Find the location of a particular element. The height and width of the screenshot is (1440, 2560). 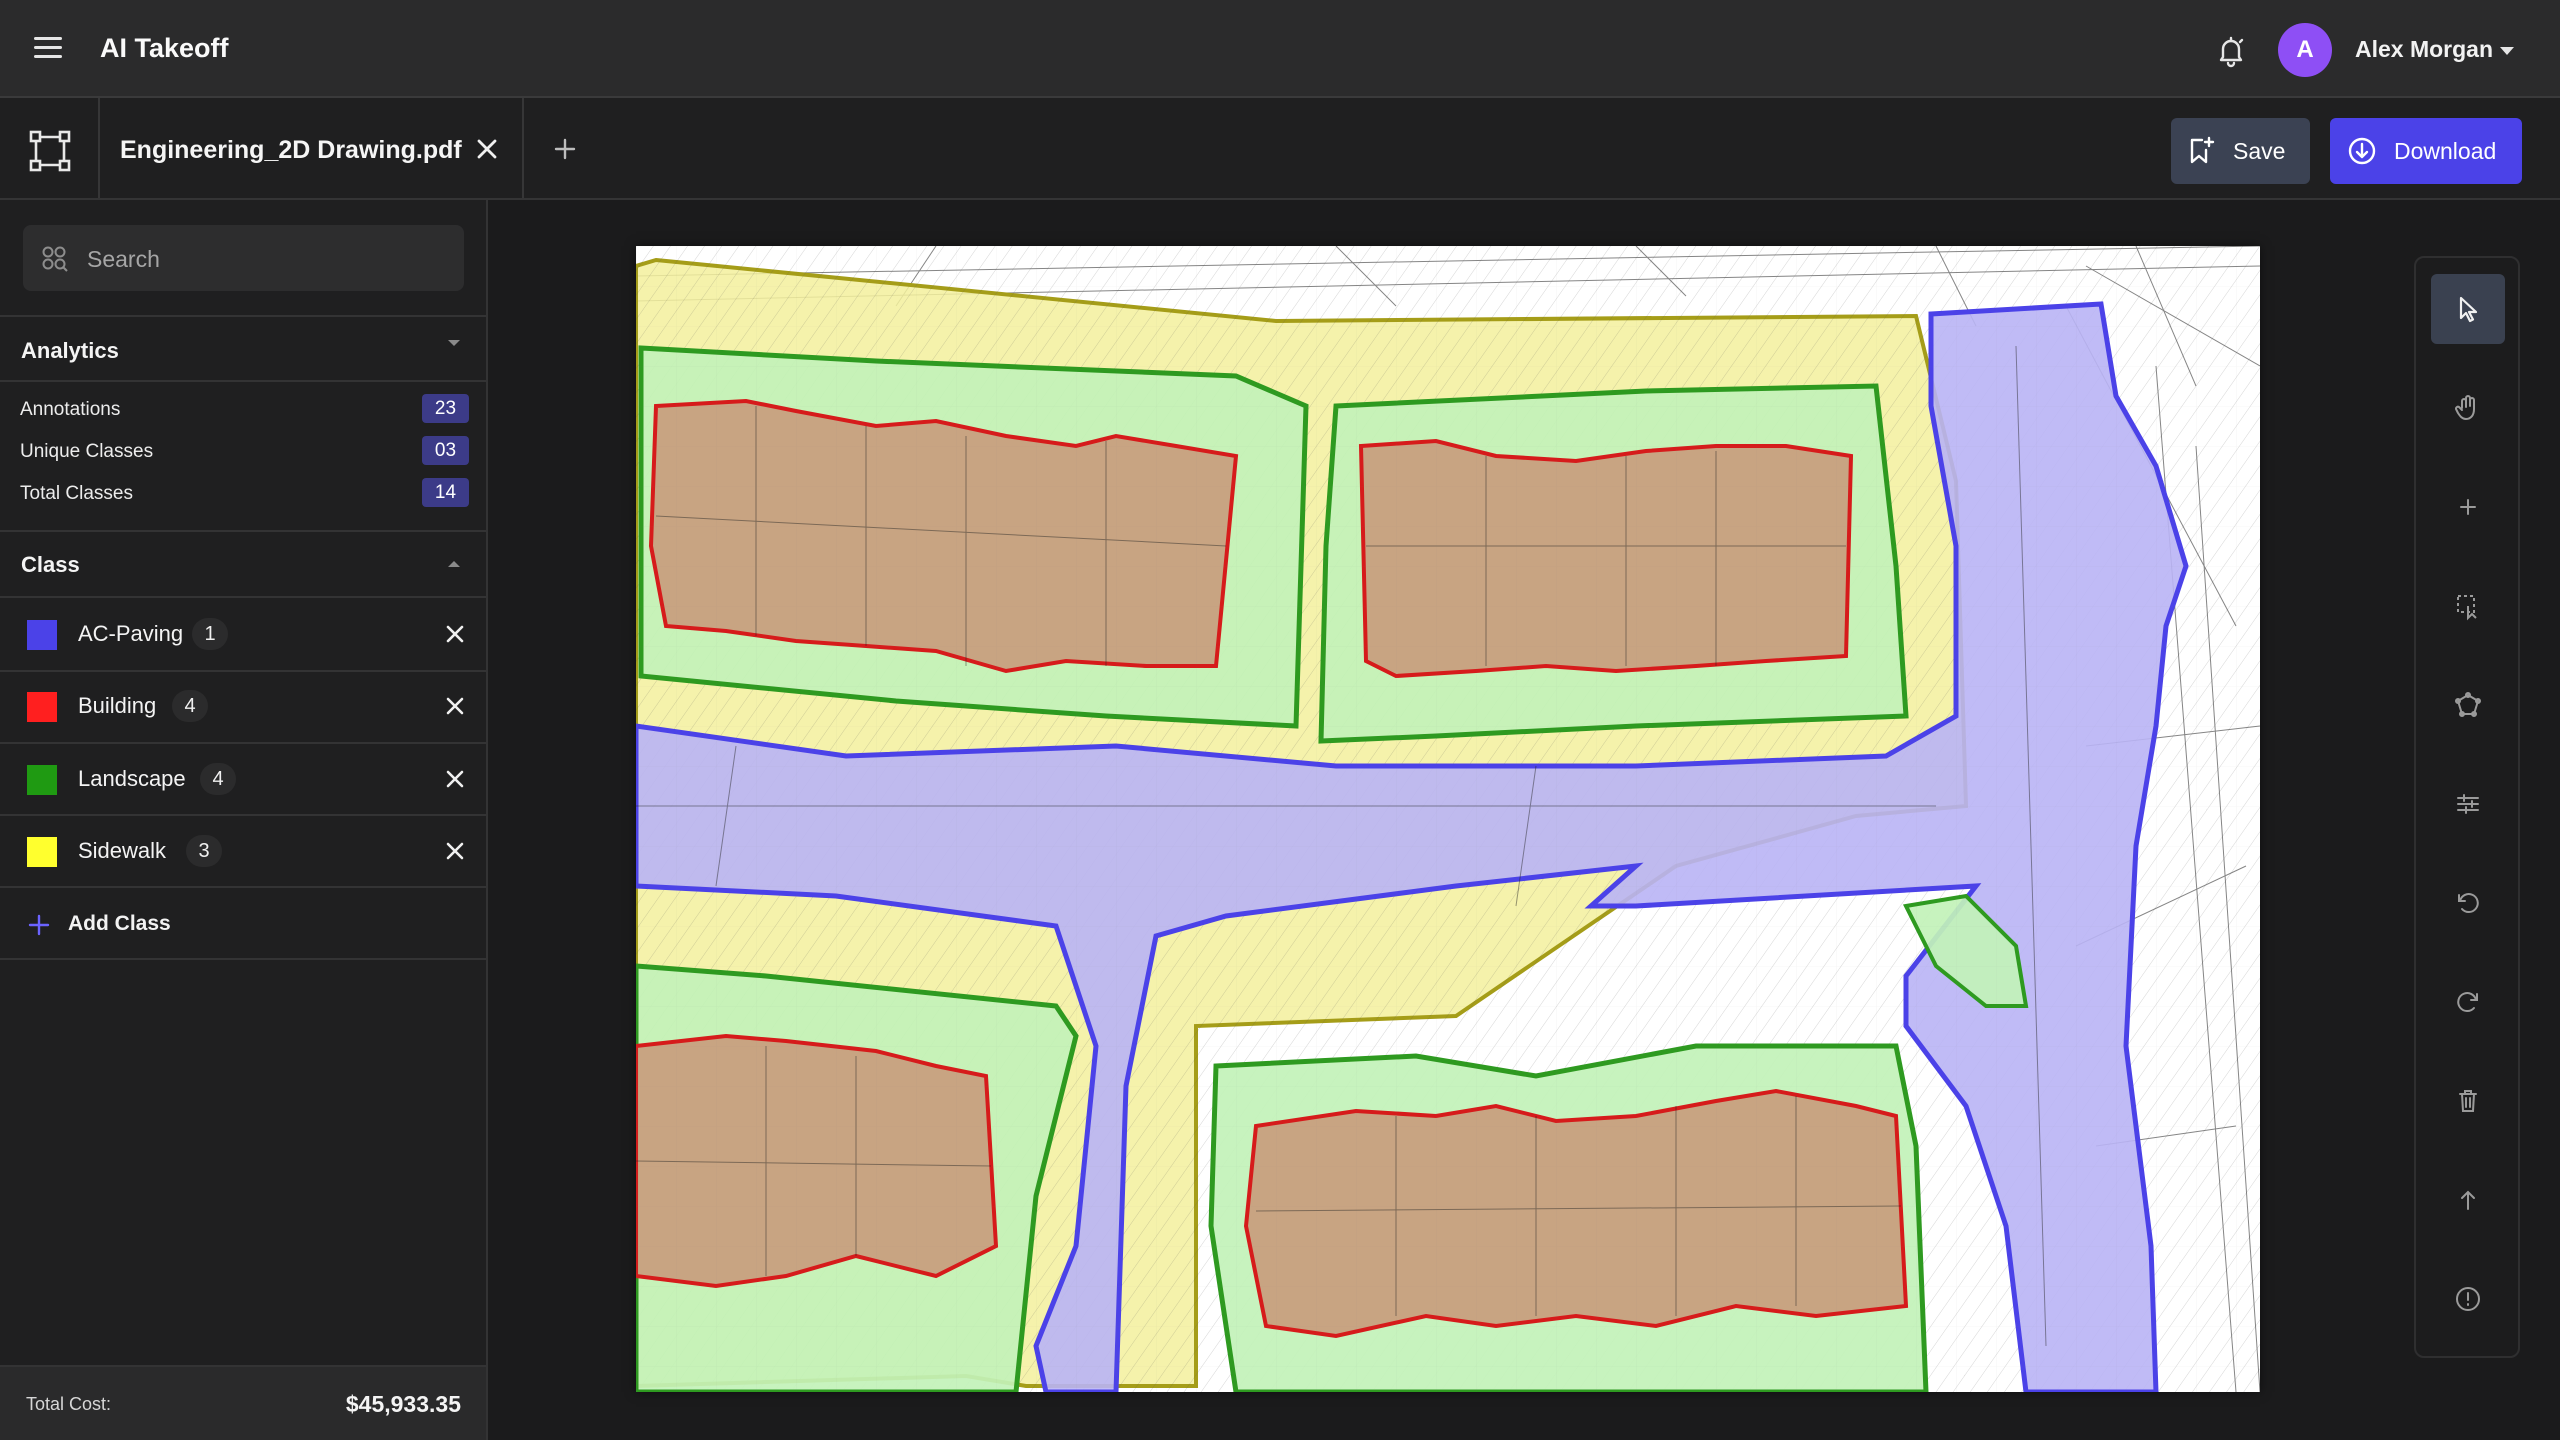

hamburger-menu-icon is located at coordinates (48, 48).